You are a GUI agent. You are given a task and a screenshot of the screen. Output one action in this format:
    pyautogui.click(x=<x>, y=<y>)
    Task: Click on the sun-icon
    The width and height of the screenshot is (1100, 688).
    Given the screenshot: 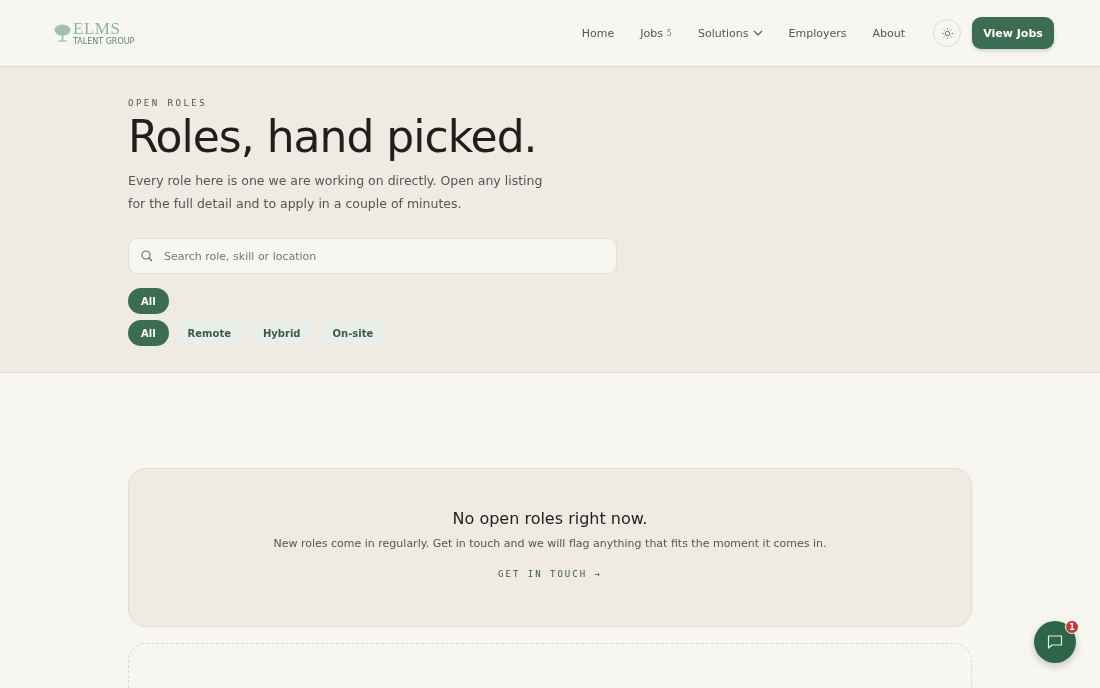 What is the action you would take?
    pyautogui.click(x=947, y=33)
    